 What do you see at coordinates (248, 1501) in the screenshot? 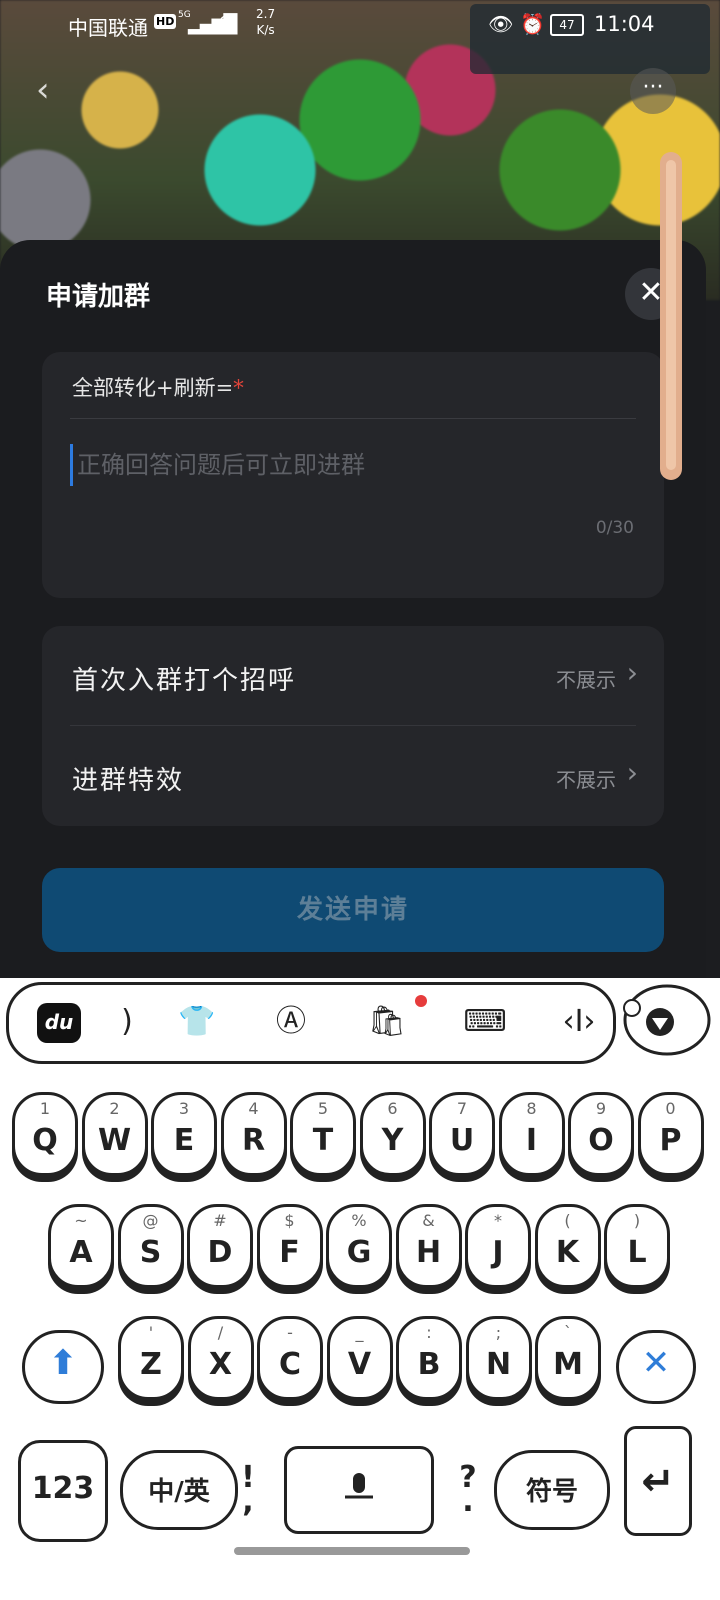
I see `comma-key: ,` at bounding box center [248, 1501].